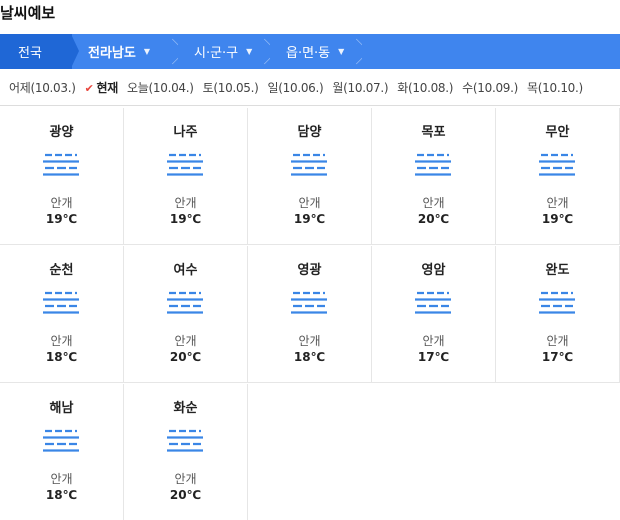 Image resolution: width=620 pixels, height=520 pixels. I want to click on city-name: 여수, so click(185, 270).